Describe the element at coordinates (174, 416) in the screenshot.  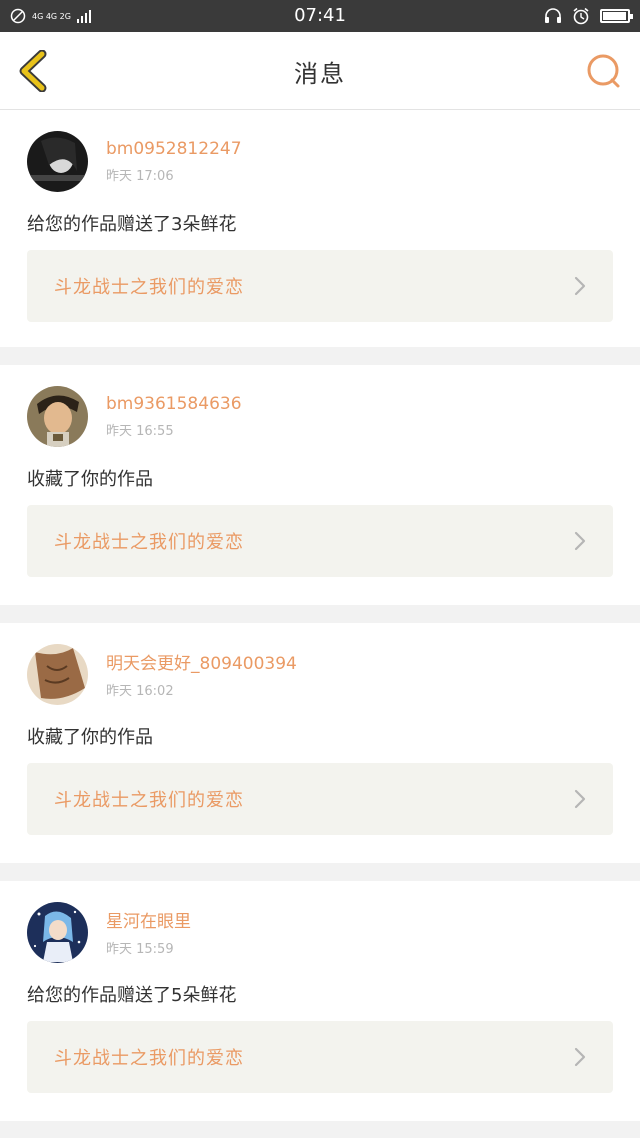
I see `user-meta: bm9361584636 昨天 16:55` at that location.